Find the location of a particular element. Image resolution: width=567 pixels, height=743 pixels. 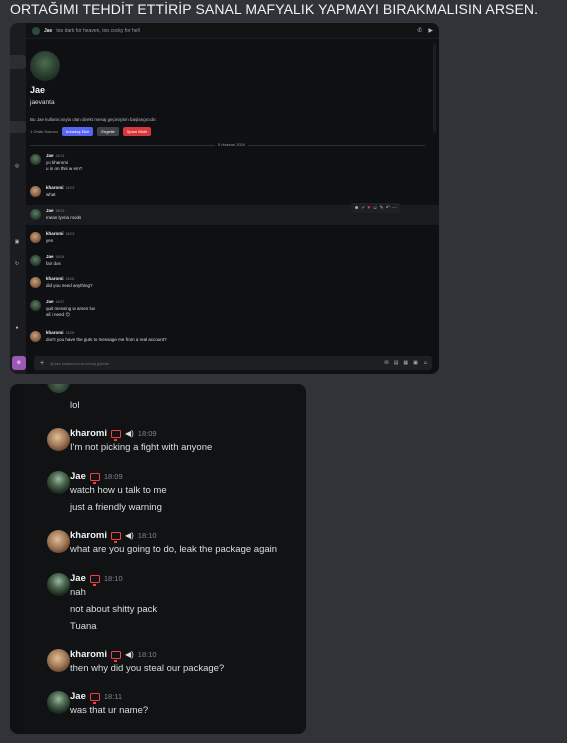

message-group: Jae 18:03 mean lyvria mods is located at coordinates (55, 214).